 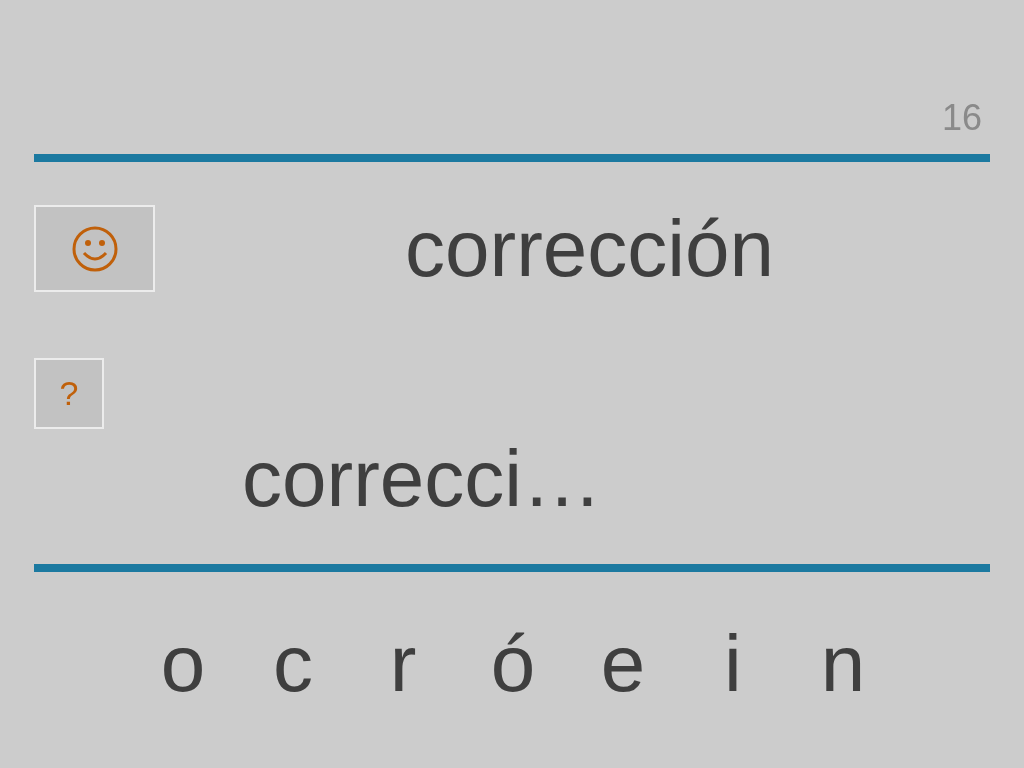 What do you see at coordinates (183, 664) in the screenshot?
I see `letter-tile: o` at bounding box center [183, 664].